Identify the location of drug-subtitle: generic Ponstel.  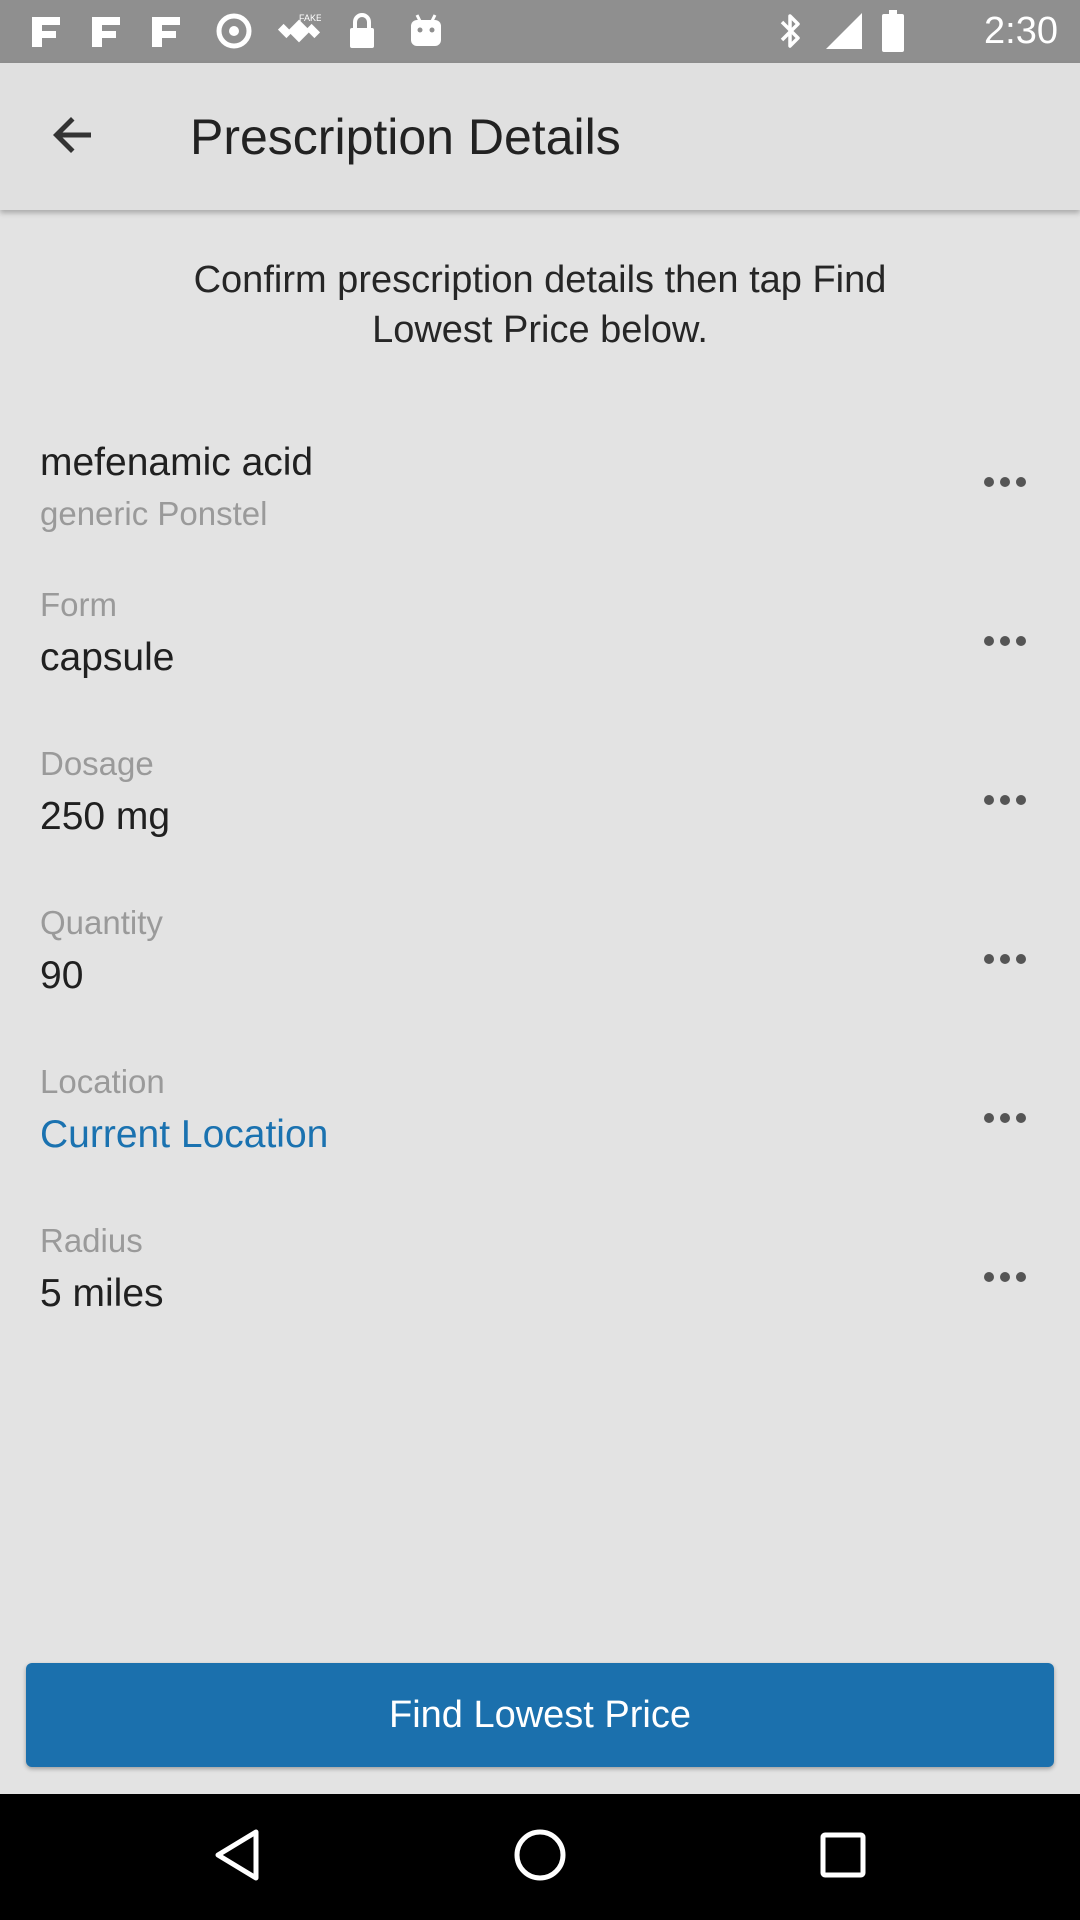
(154, 513).